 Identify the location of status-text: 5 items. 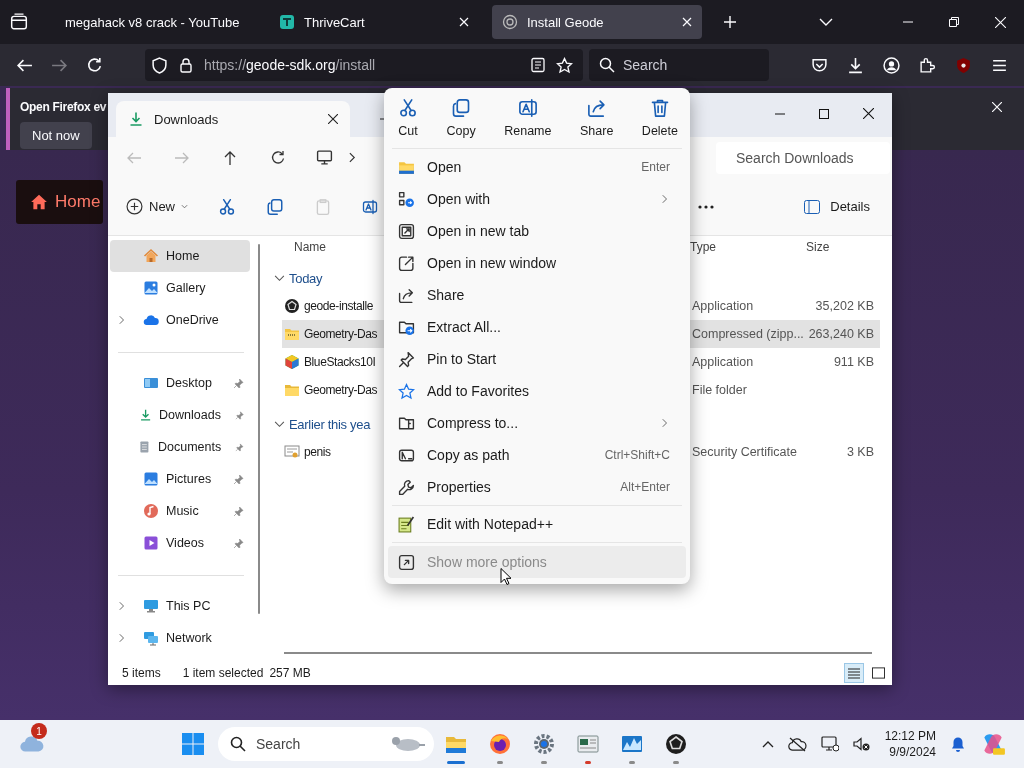
(141, 672).